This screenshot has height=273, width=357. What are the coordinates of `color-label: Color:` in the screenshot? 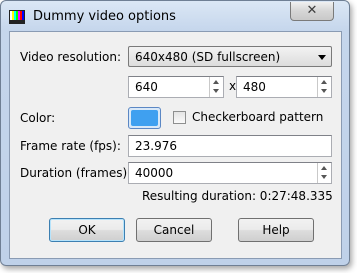 It's located at (38, 118).